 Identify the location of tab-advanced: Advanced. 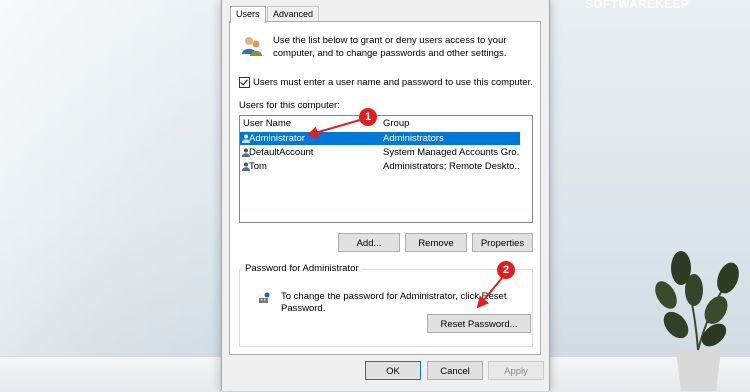
(293, 14).